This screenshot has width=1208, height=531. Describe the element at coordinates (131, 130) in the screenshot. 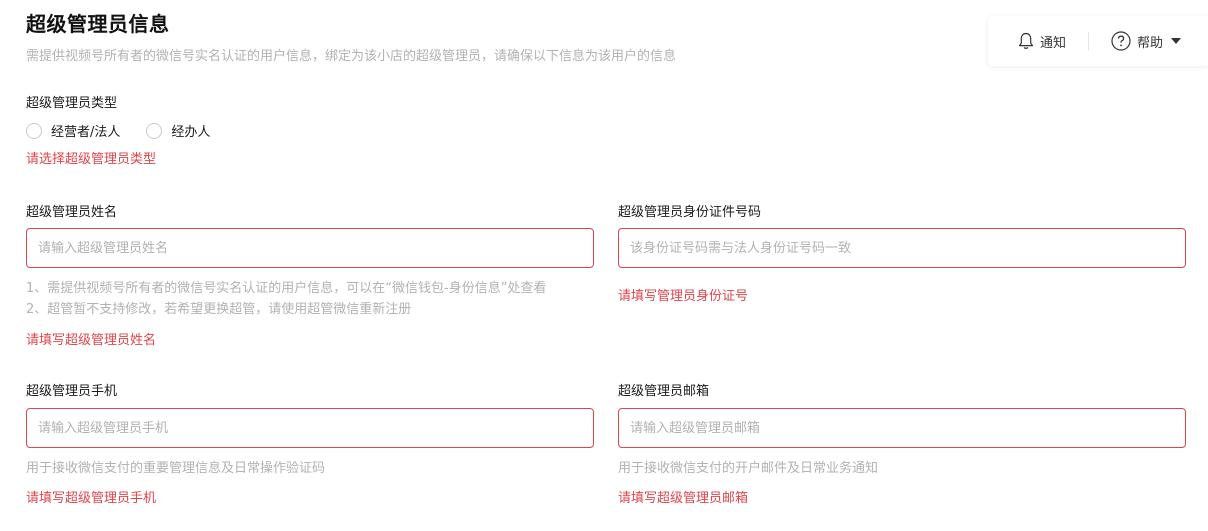

I see `admin-type-radio-group: 经营者/法人 经办人` at that location.